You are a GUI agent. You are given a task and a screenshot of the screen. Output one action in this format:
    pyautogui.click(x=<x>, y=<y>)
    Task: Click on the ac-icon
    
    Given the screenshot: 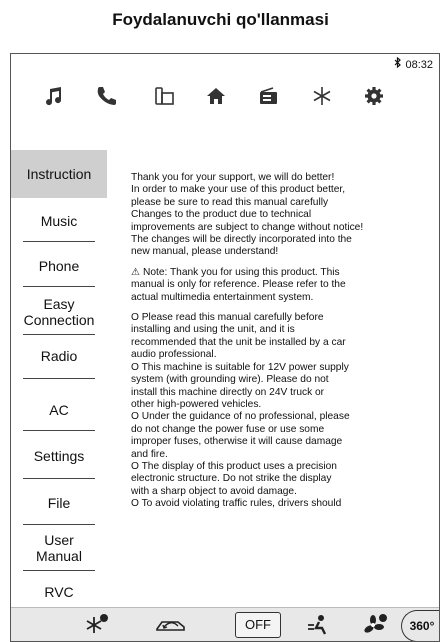 What is the action you would take?
    pyautogui.click(x=322, y=96)
    